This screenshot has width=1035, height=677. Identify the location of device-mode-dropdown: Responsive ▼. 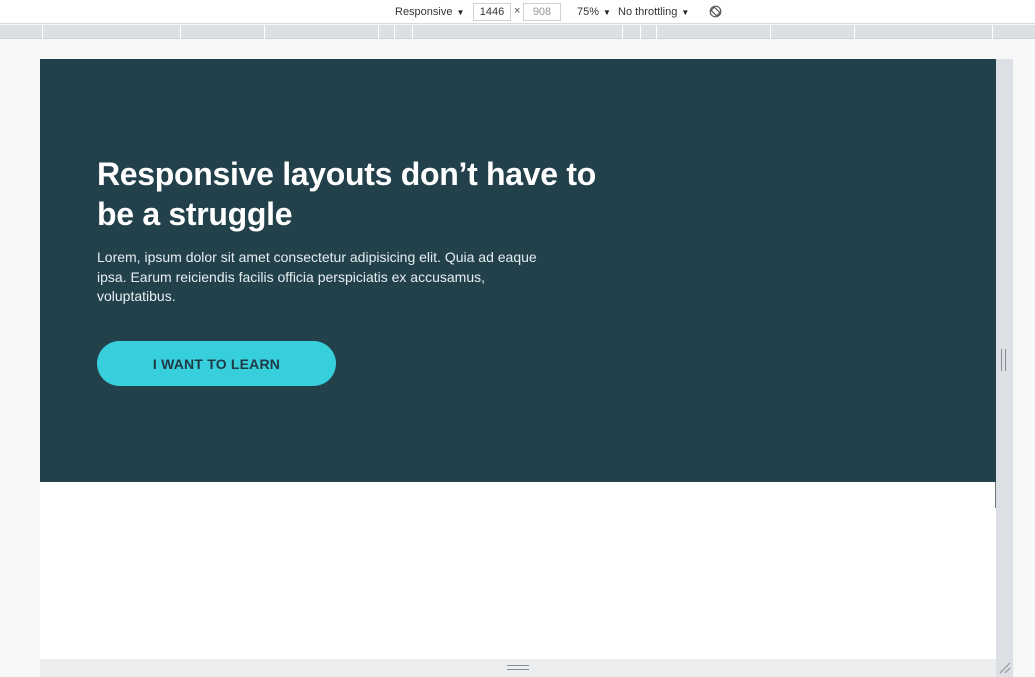
(429, 12).